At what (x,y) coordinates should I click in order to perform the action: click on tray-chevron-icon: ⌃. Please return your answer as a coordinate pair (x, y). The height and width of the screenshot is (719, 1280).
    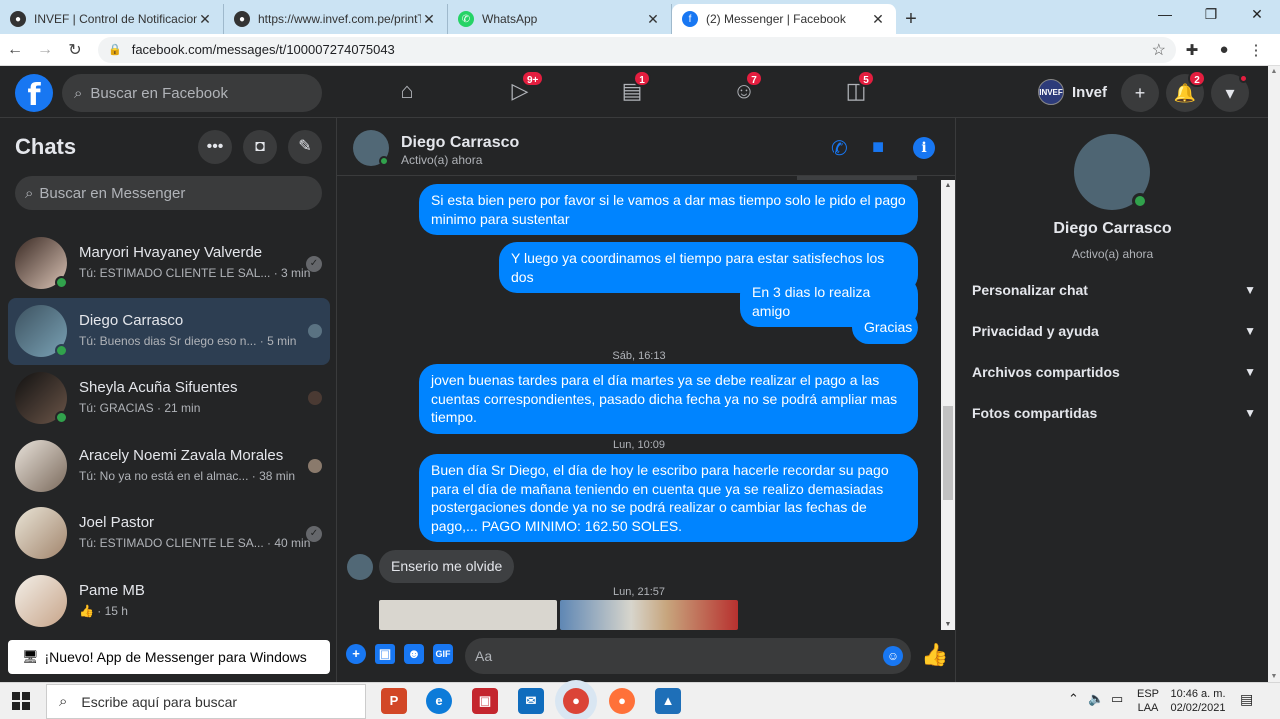
    Looking at the image, I should click on (1073, 699).